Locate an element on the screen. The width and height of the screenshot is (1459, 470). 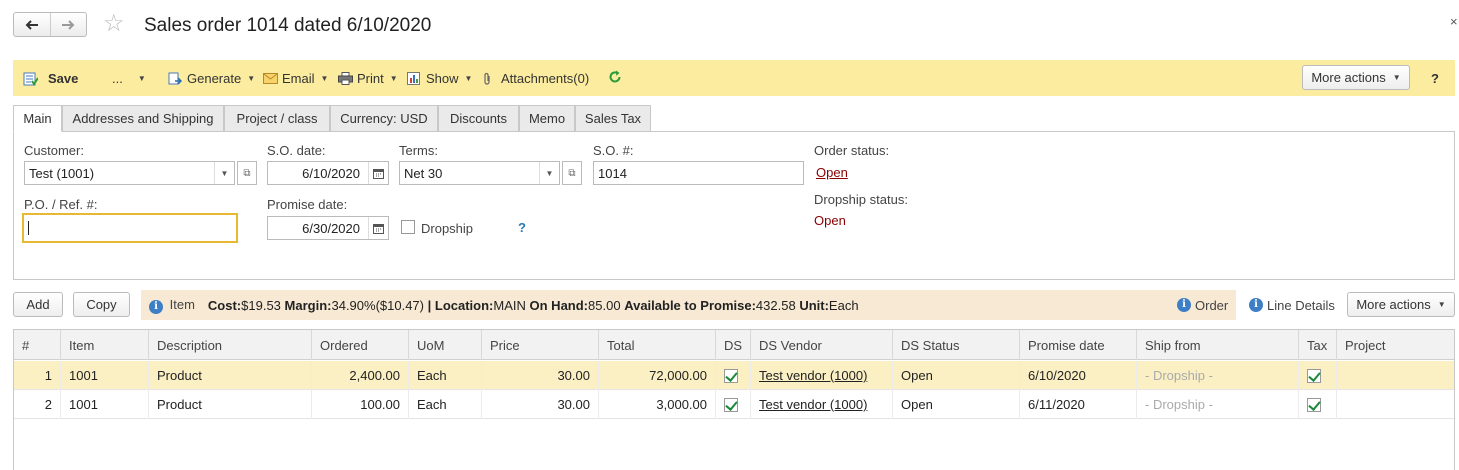
show-button: Show ▼ is located at coordinates (439, 78).